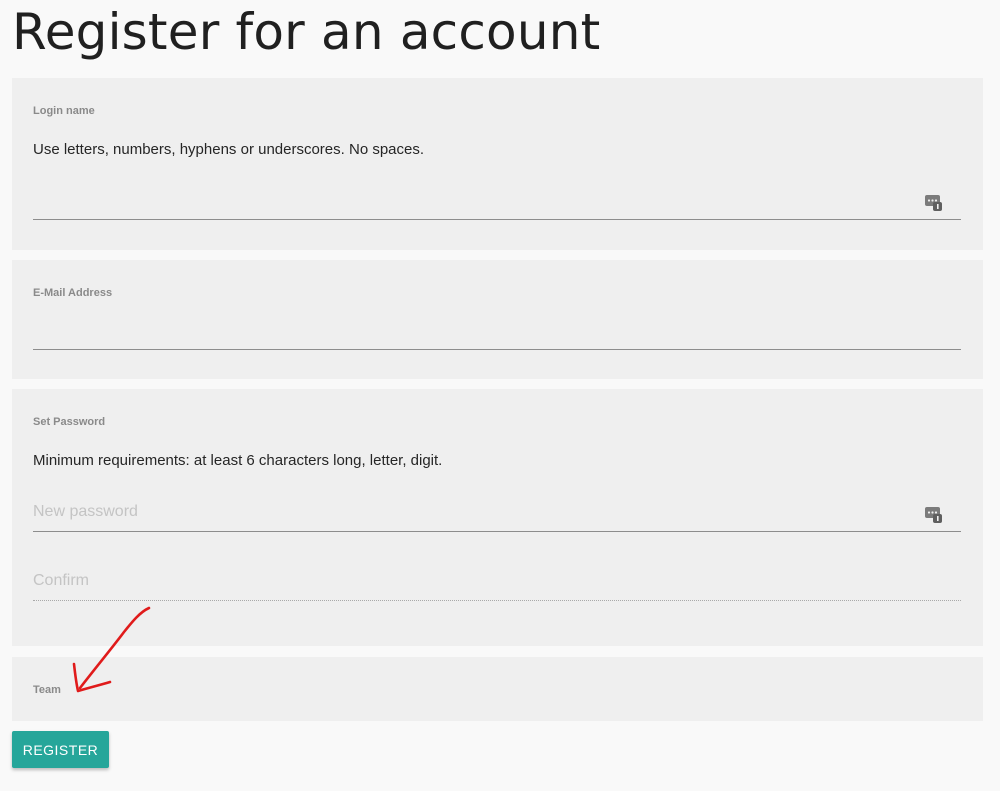  I want to click on email-input, so click(497, 334).